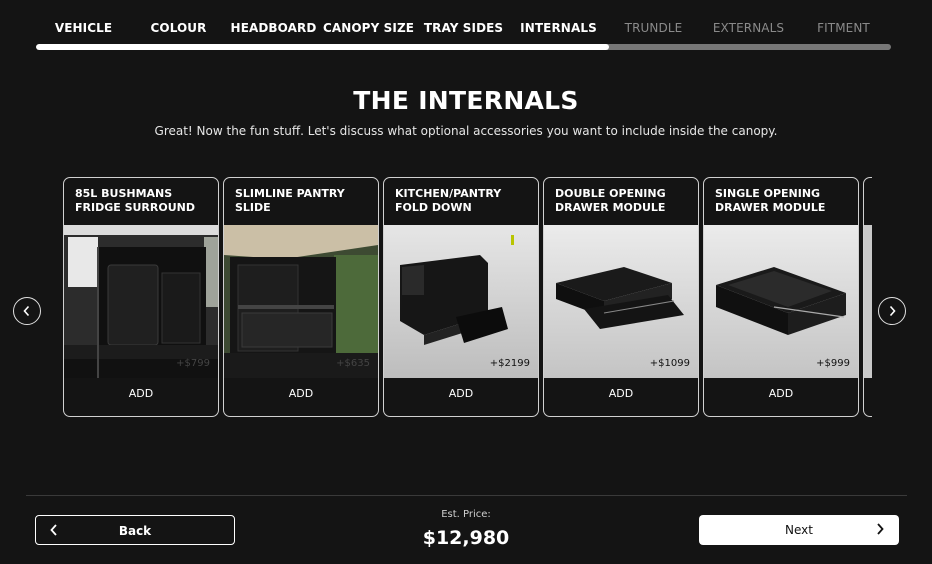 This screenshot has width=932, height=564. What do you see at coordinates (770, 200) in the screenshot?
I see `card-title: SINGLE OPENING DRAWER MODULE` at bounding box center [770, 200].